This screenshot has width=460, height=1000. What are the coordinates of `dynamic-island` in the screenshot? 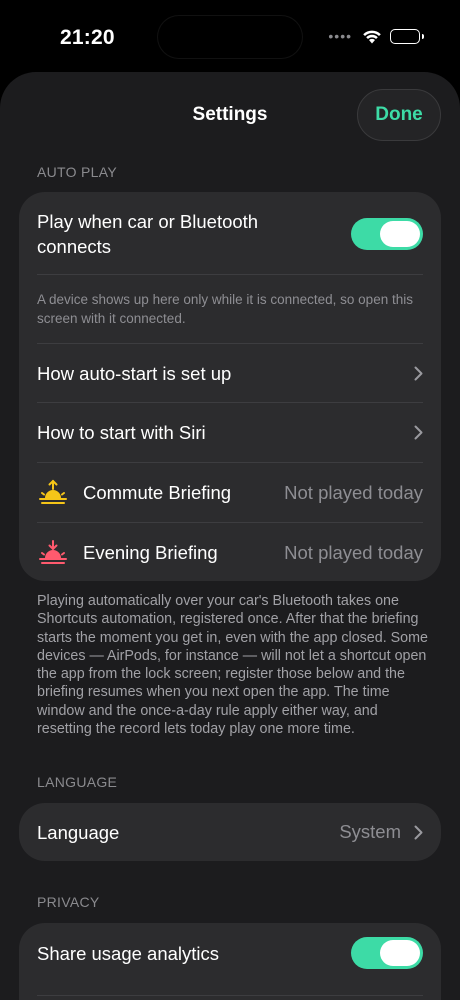 It's located at (230, 37).